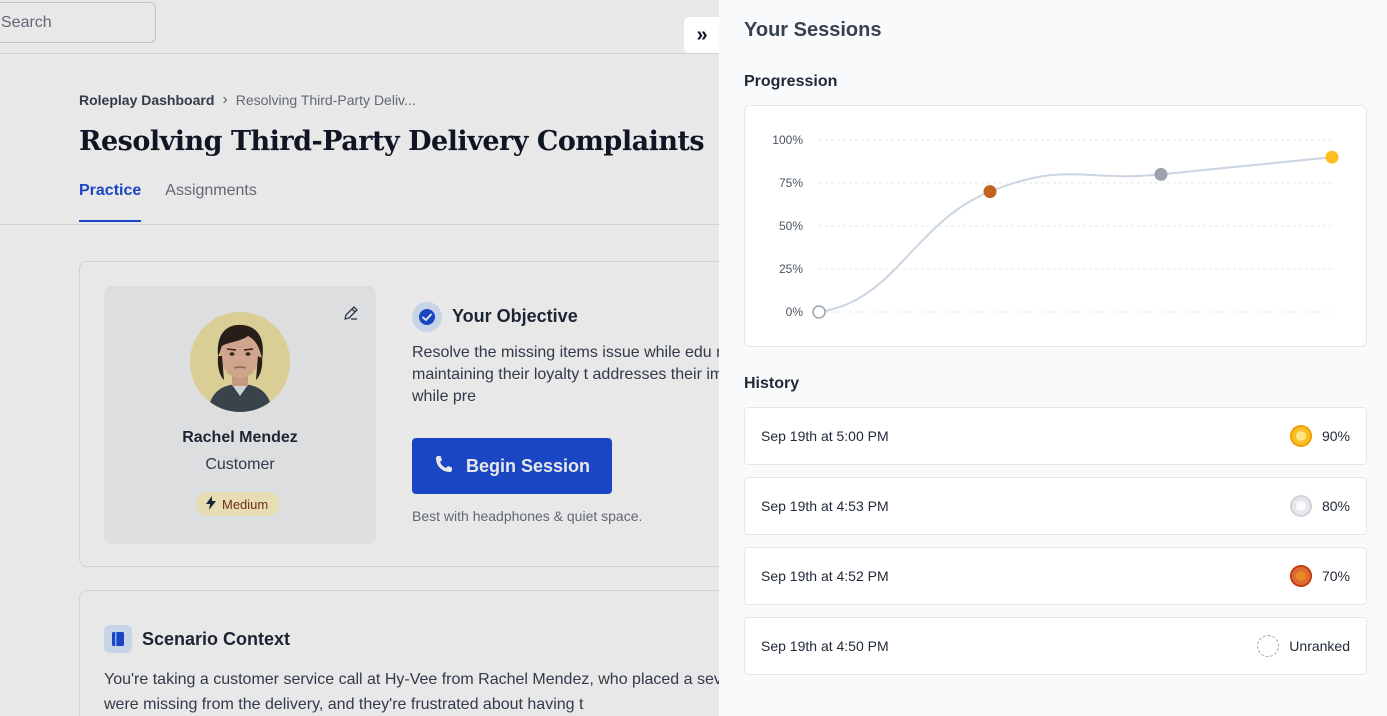  What do you see at coordinates (1300, 436) in the screenshot?
I see `gold-medal-icon` at bounding box center [1300, 436].